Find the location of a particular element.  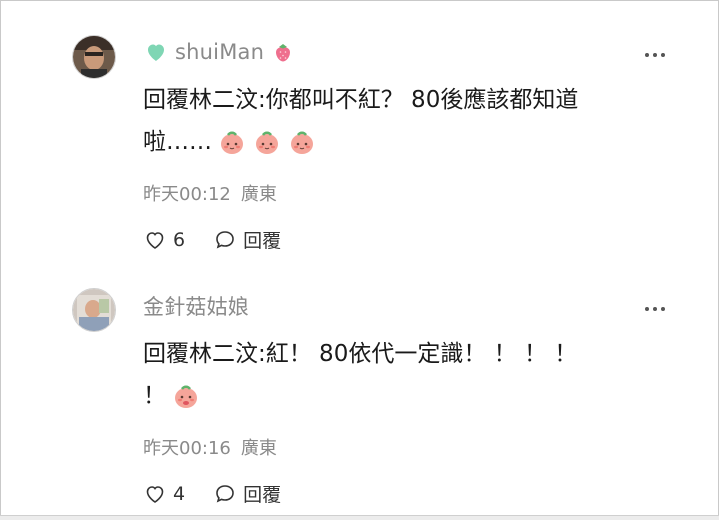

username-row: shuiMan is located at coordinates (219, 52).